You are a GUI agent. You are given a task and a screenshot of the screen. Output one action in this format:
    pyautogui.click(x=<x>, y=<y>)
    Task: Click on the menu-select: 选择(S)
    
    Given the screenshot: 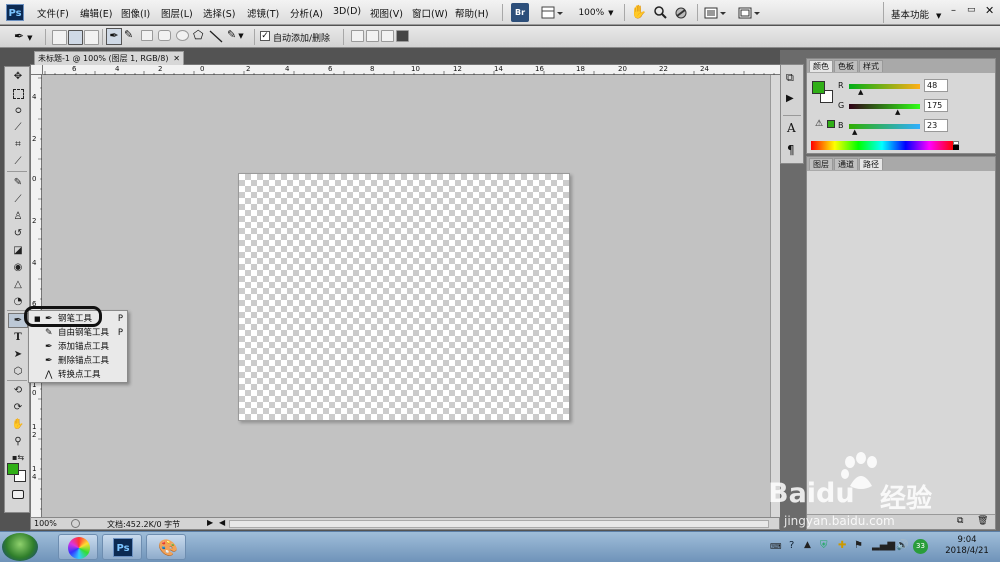 What is the action you would take?
    pyautogui.click(x=219, y=13)
    